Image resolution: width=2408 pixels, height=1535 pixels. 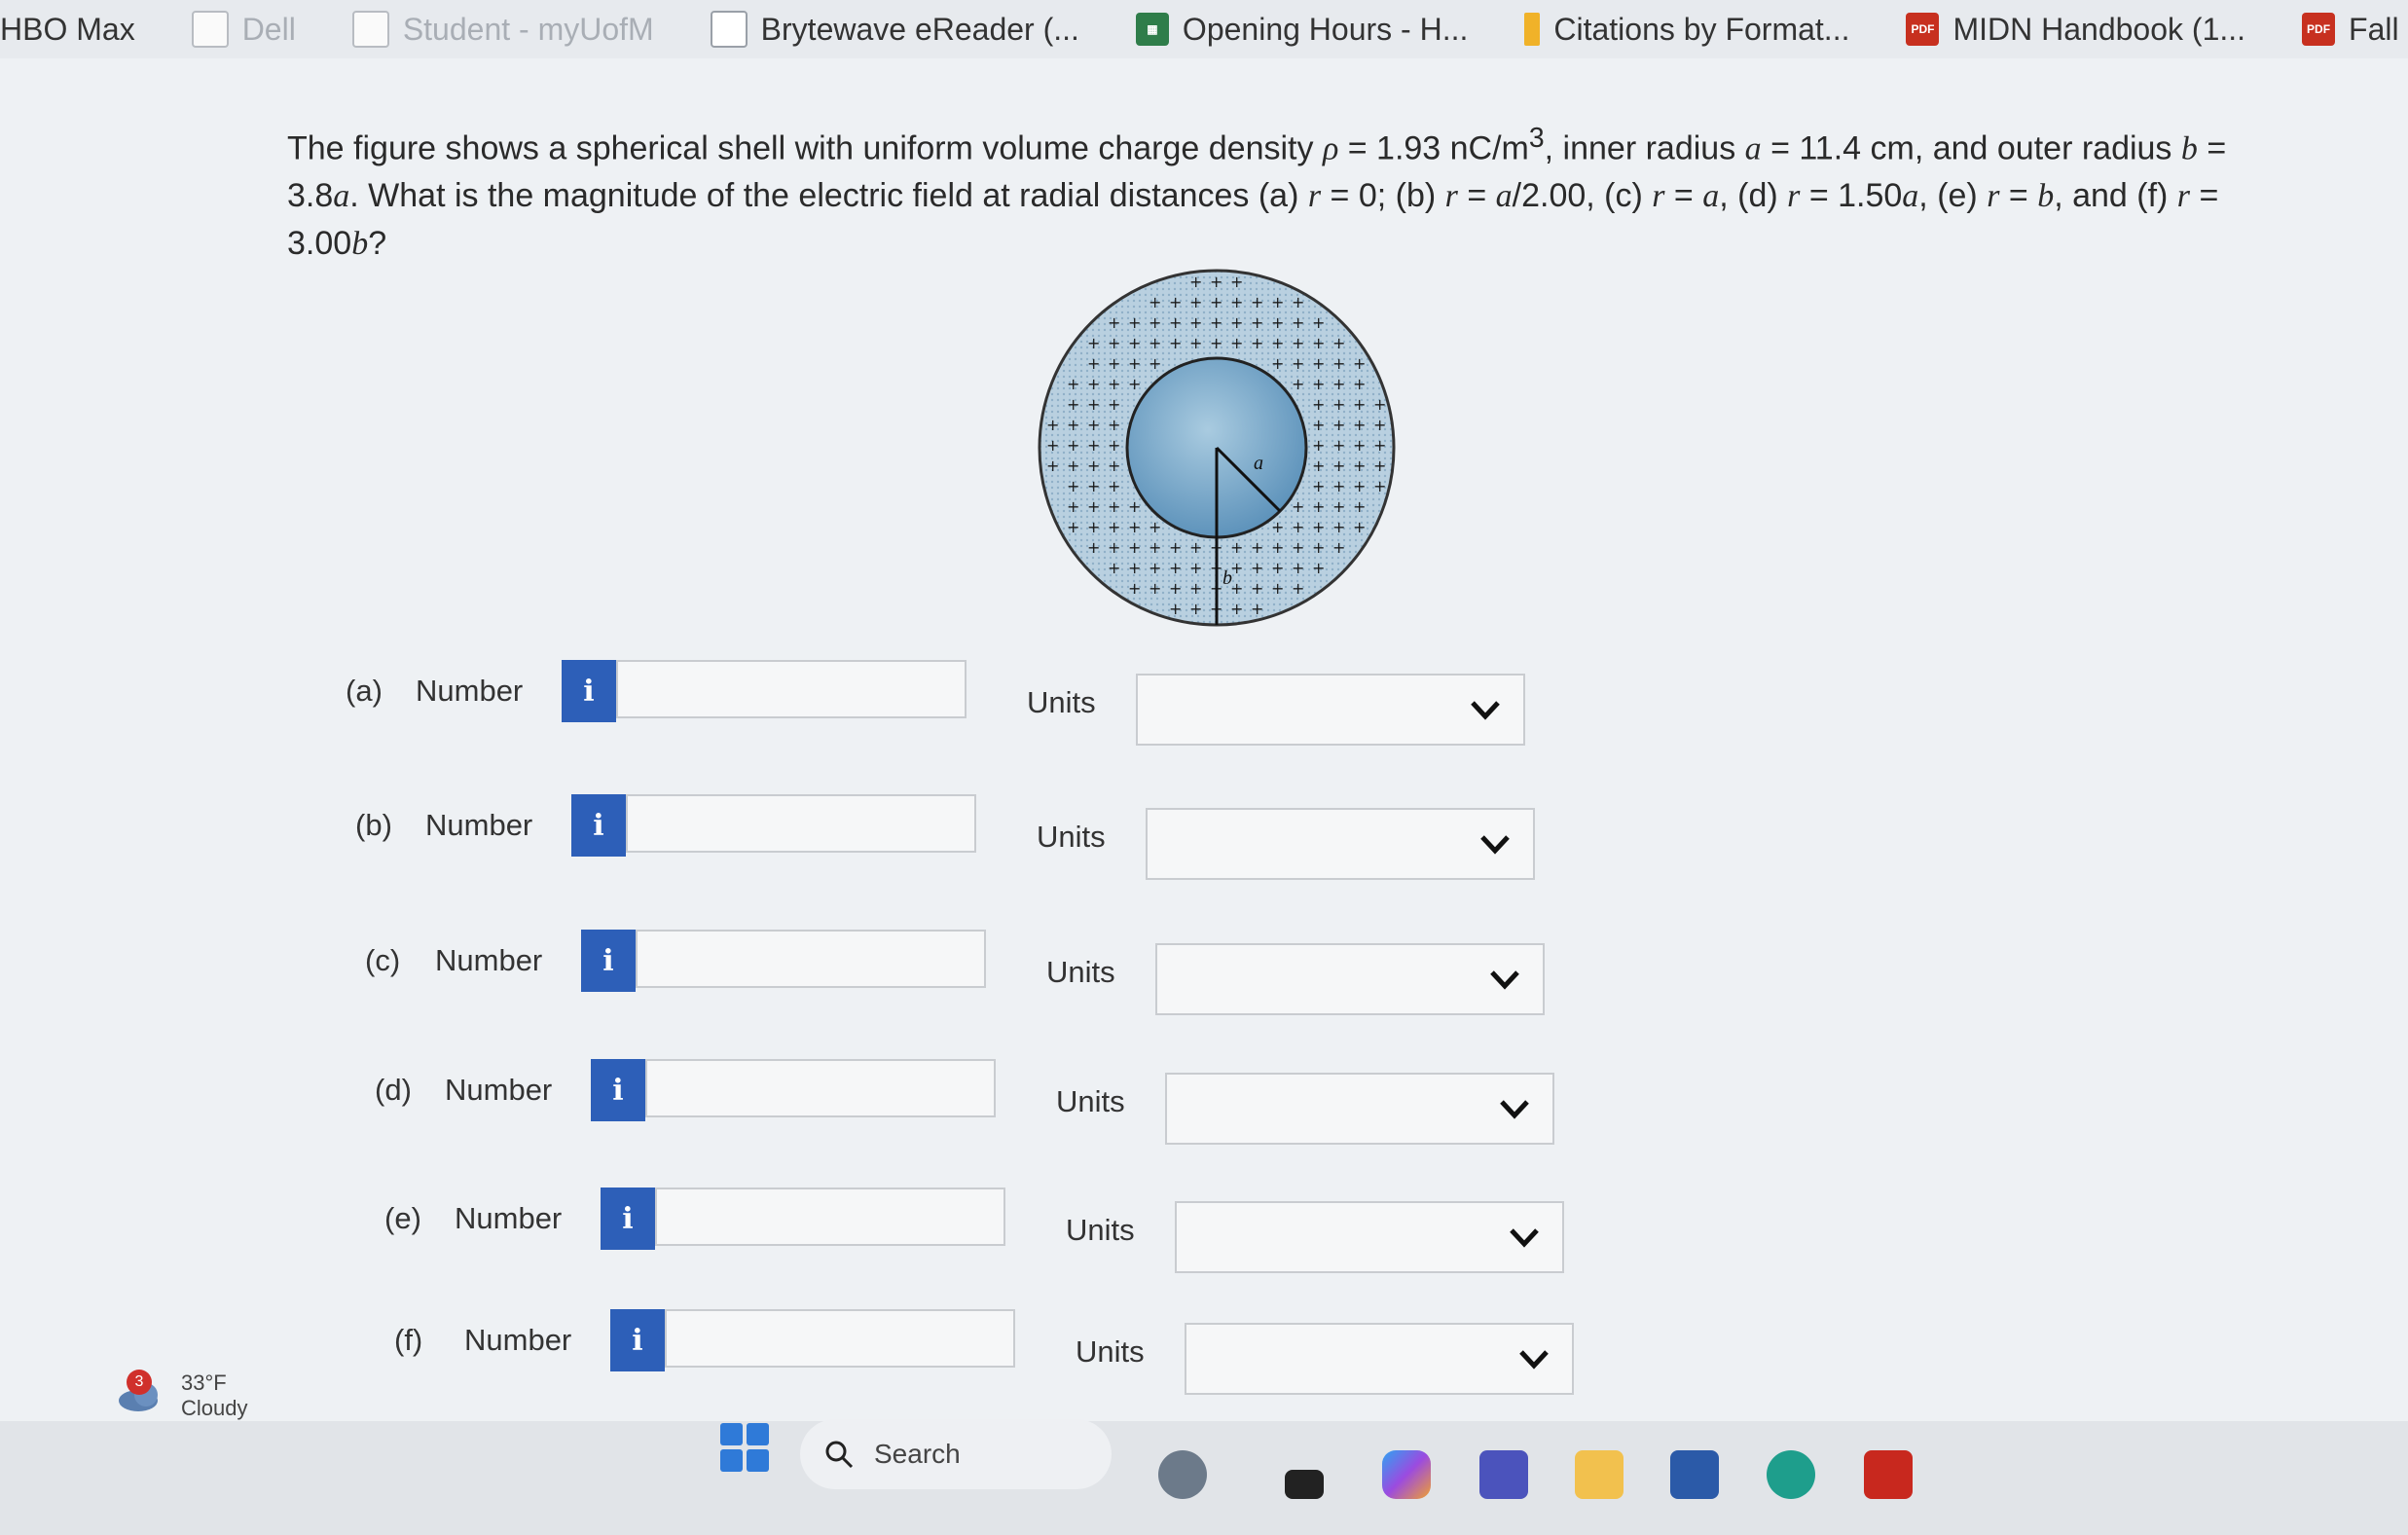 What do you see at coordinates (182, 1395) in the screenshot?
I see `weather-widget: 3 33°F Cloudy` at bounding box center [182, 1395].